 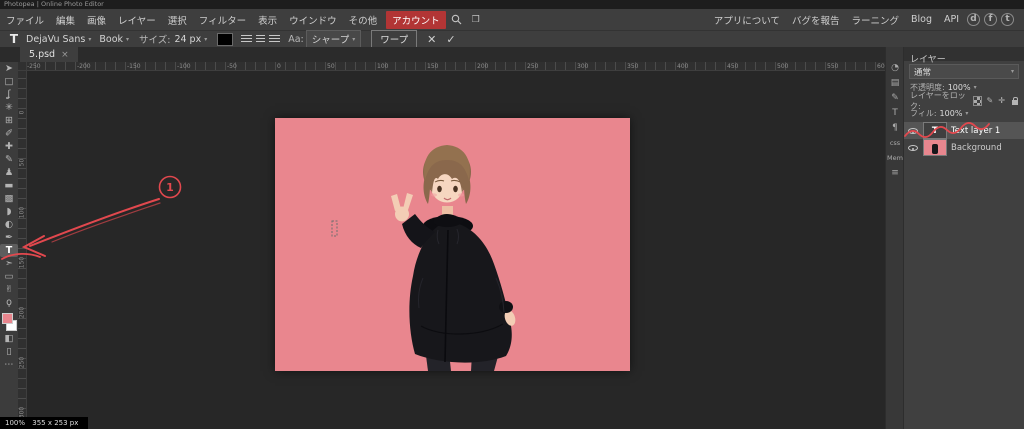 What do you see at coordinates (747, 20) in the screenshot?
I see `menu-right-item-0: アプリについて` at bounding box center [747, 20].